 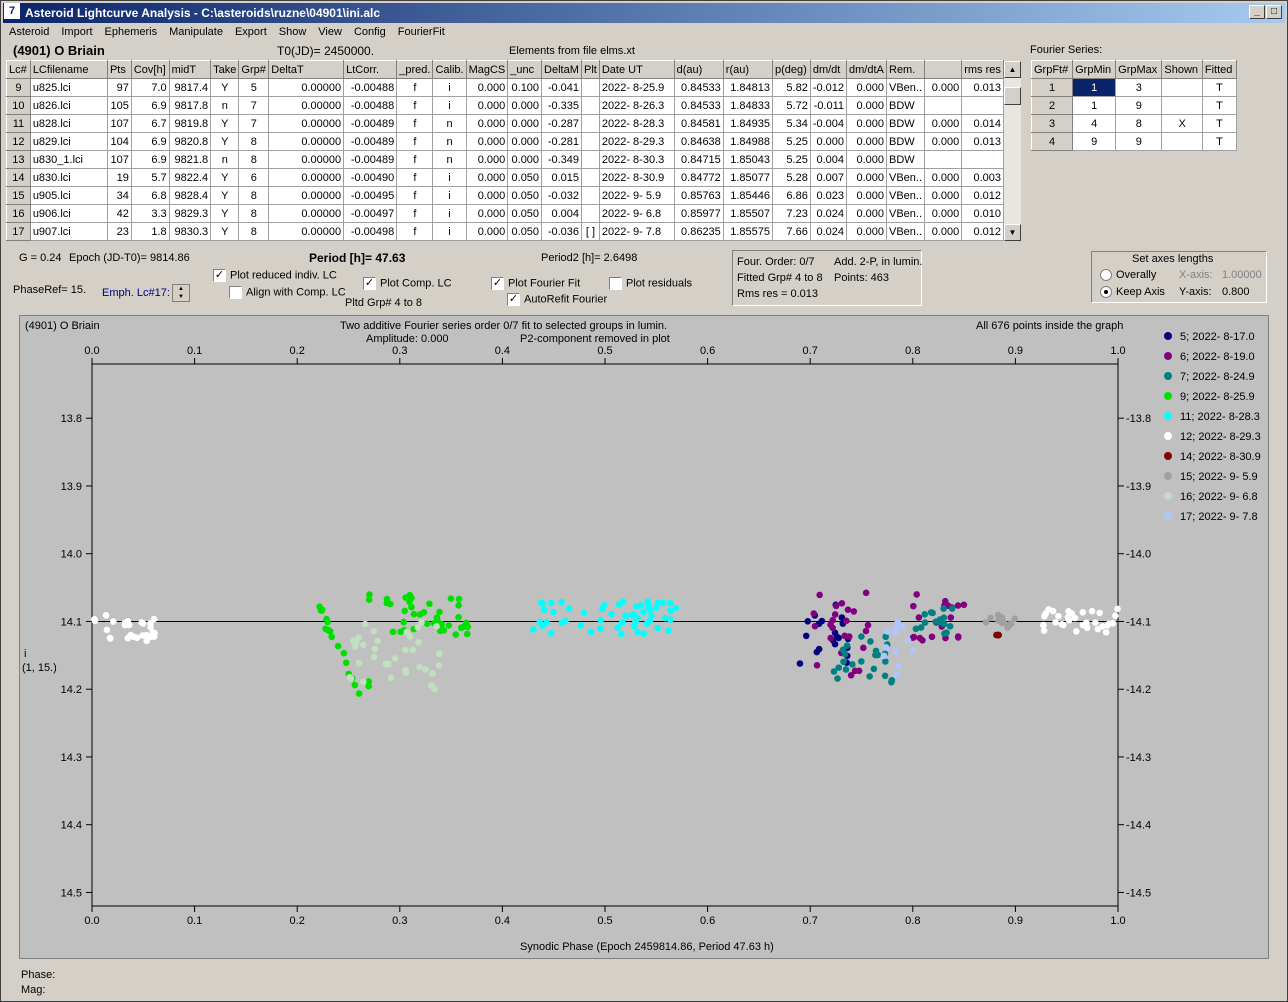 What do you see at coordinates (562, 213) in the screenshot?
I see `table-cell: 0.004` at bounding box center [562, 213].